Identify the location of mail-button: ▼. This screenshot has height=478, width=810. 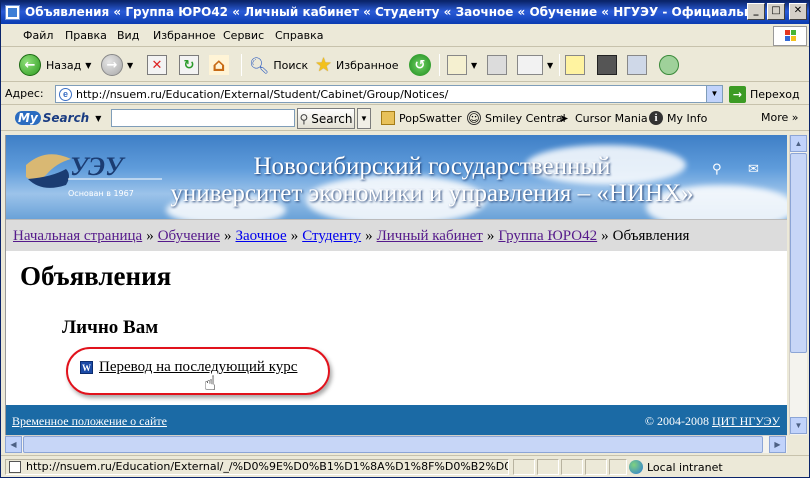
(462, 65).